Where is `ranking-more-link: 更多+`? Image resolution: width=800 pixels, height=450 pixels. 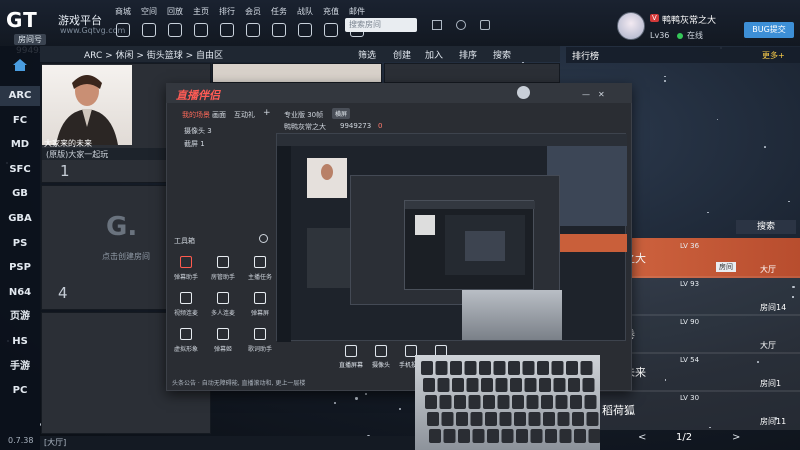 ranking-more-link: 更多+ is located at coordinates (773, 55).